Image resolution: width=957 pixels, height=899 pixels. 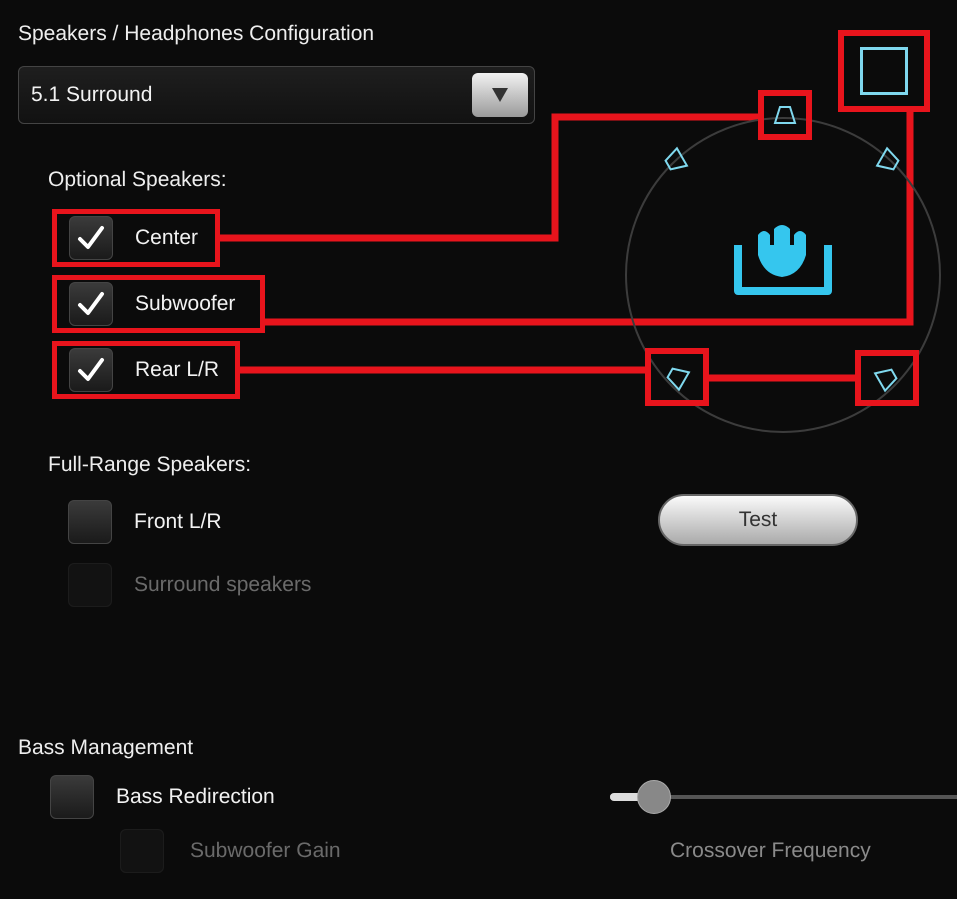 What do you see at coordinates (653, 797) in the screenshot?
I see `slider-thumb` at bounding box center [653, 797].